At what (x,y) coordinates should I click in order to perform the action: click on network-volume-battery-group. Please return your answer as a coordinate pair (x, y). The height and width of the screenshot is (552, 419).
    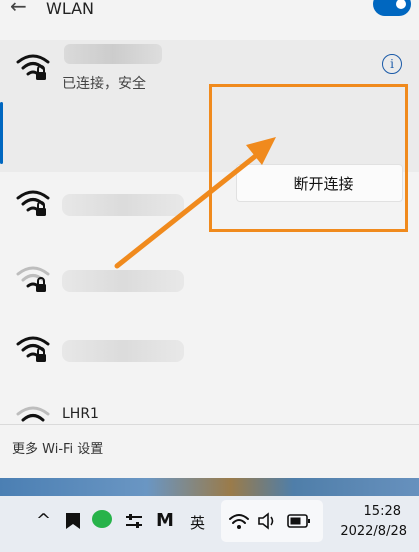
    Looking at the image, I should click on (272, 521).